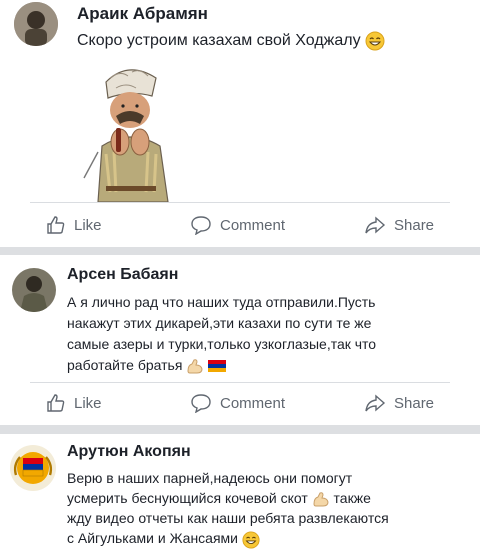 This screenshot has width=480, height=551. Describe the element at coordinates (142, 14) in the screenshot. I see `author-name: Араик Абрамян` at that location.